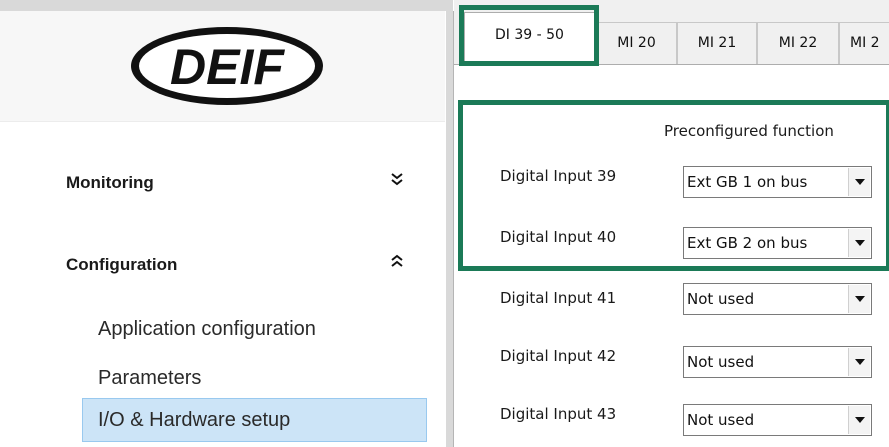  I want to click on deif-logo: DEIF, so click(227, 66).